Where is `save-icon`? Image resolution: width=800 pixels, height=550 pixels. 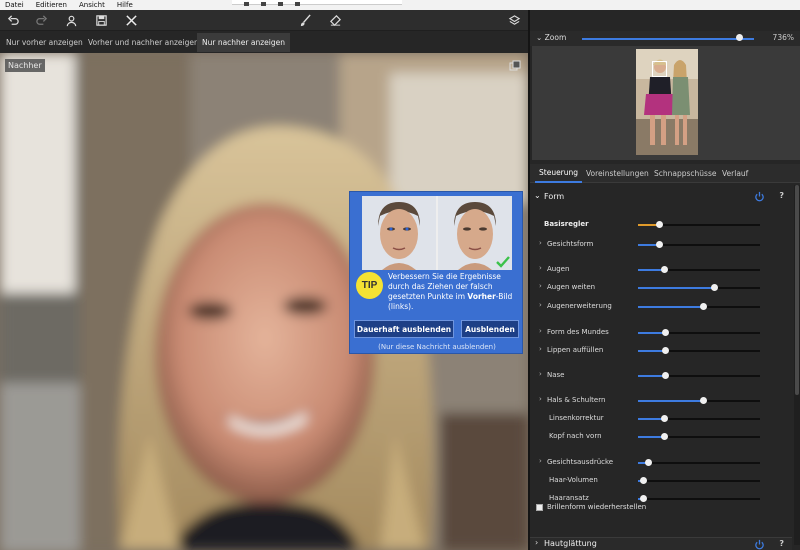
save-icon is located at coordinates (101, 20).